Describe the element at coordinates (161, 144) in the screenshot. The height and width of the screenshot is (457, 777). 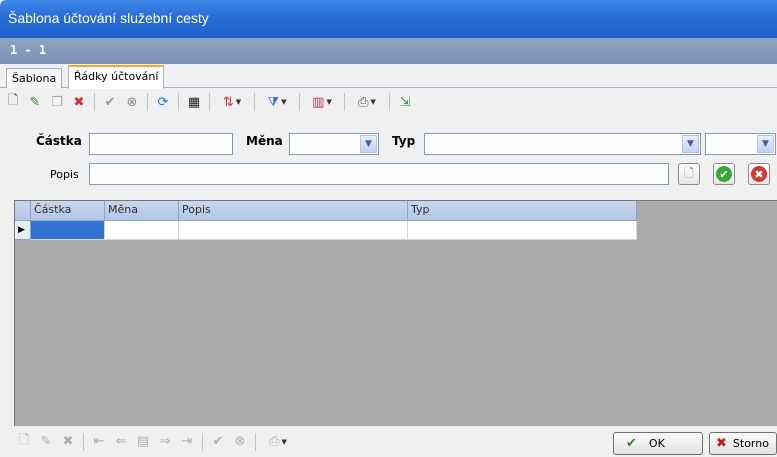
I see `amount-field` at that location.